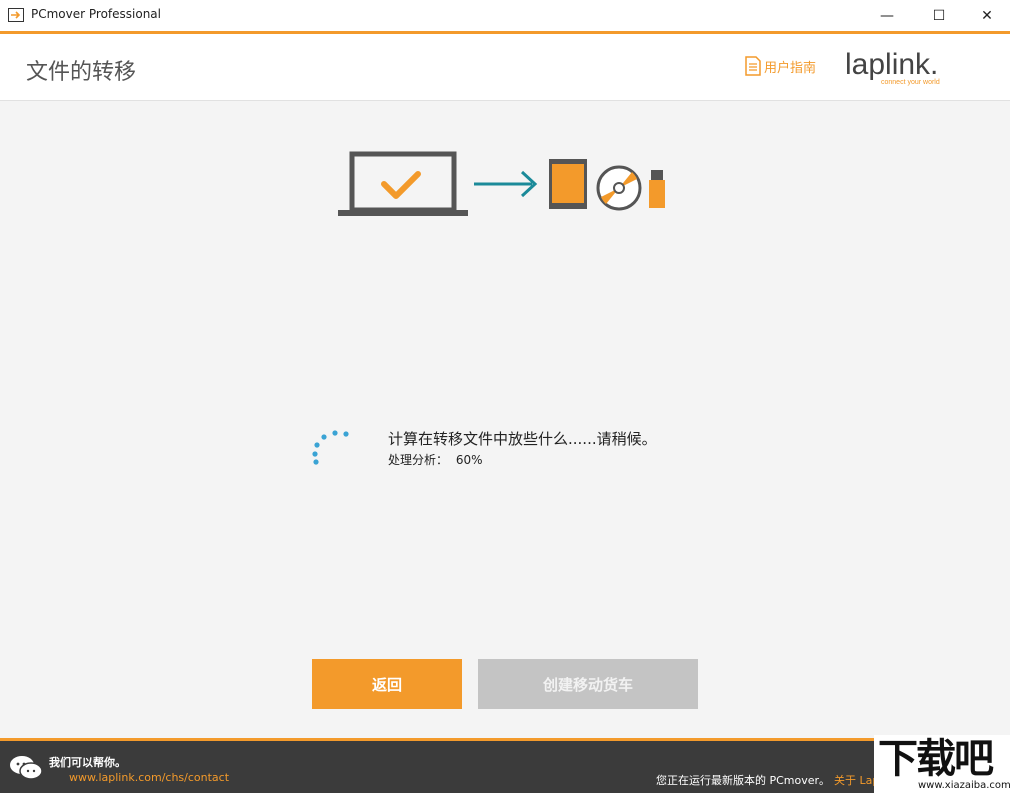 The height and width of the screenshot is (793, 1010). I want to click on back-button: 返回, so click(387, 684).